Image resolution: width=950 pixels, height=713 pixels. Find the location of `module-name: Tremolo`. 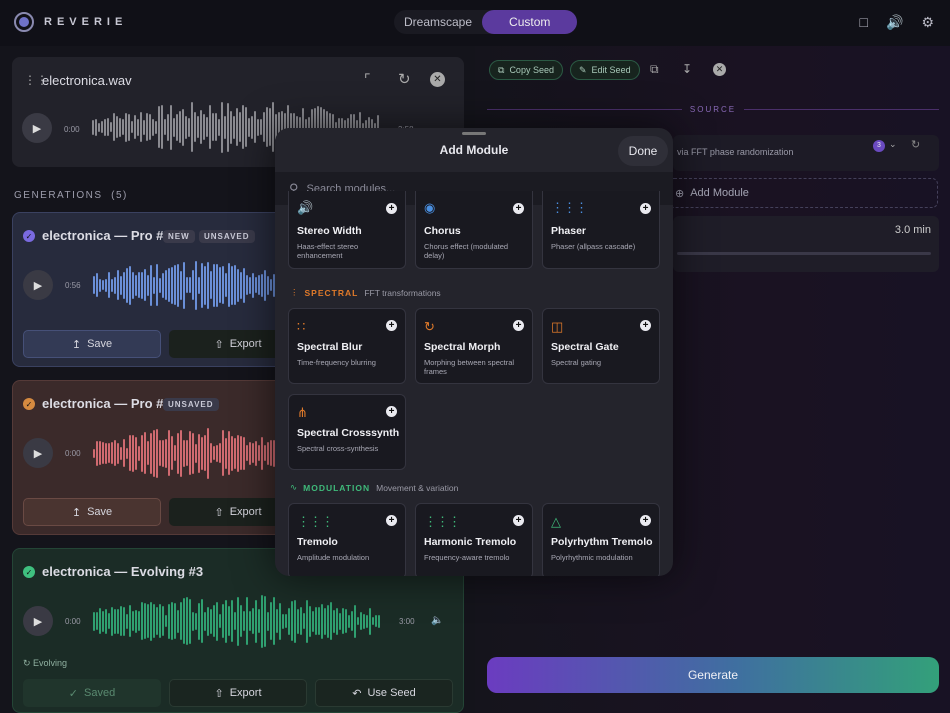

module-name: Tremolo is located at coordinates (317, 542).